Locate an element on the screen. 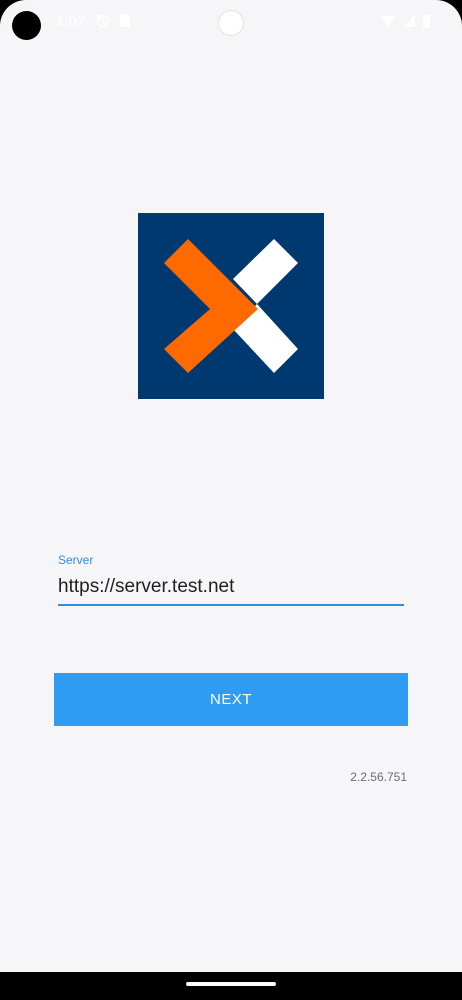  navigation-bar is located at coordinates (231, 986).